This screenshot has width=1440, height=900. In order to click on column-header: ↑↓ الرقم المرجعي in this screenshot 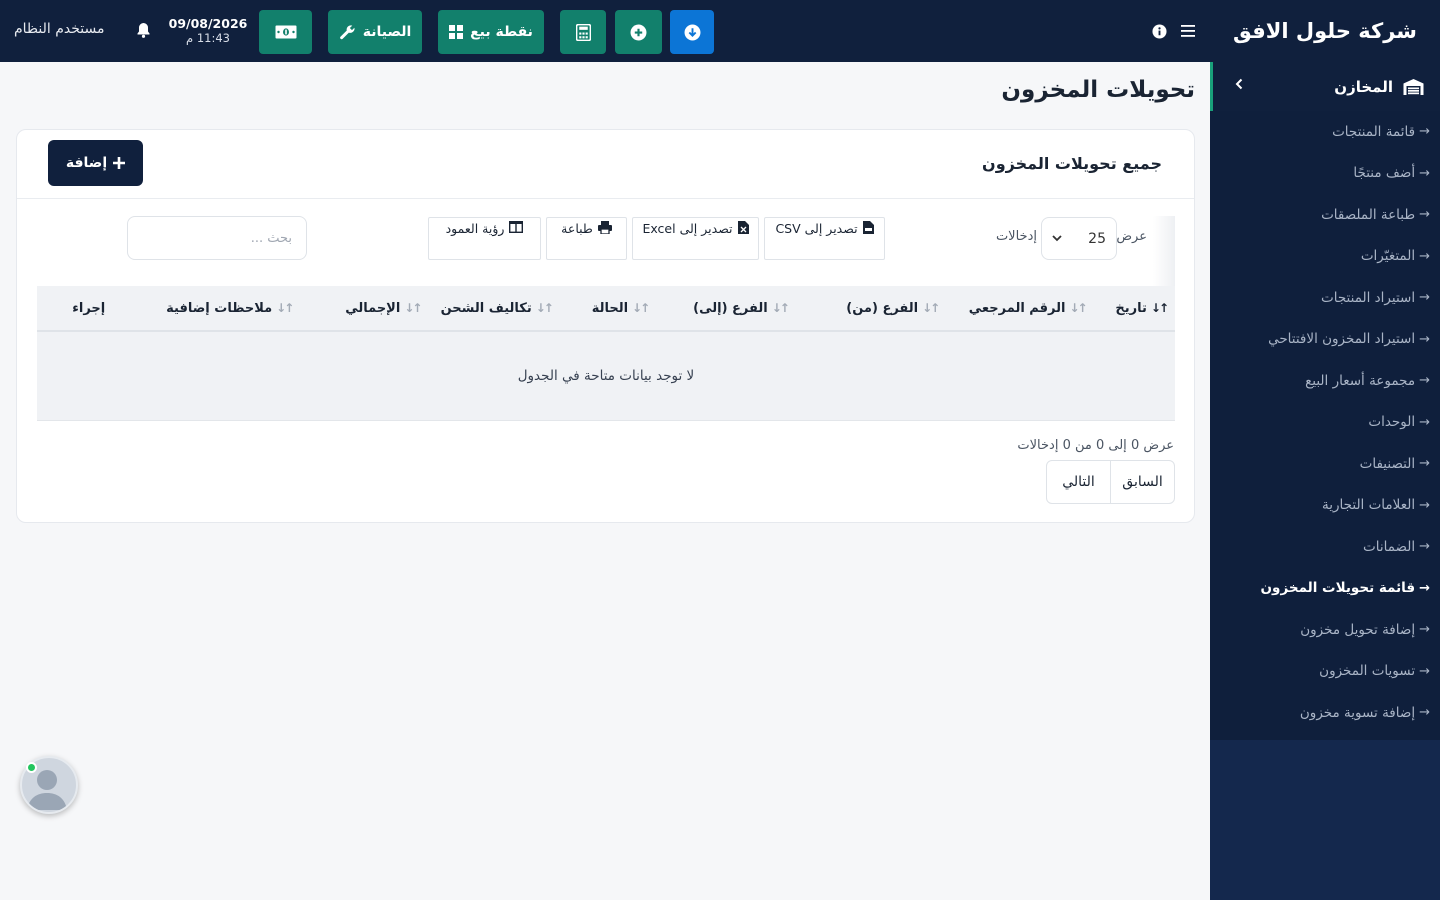, I will do `click(1034, 309)`.